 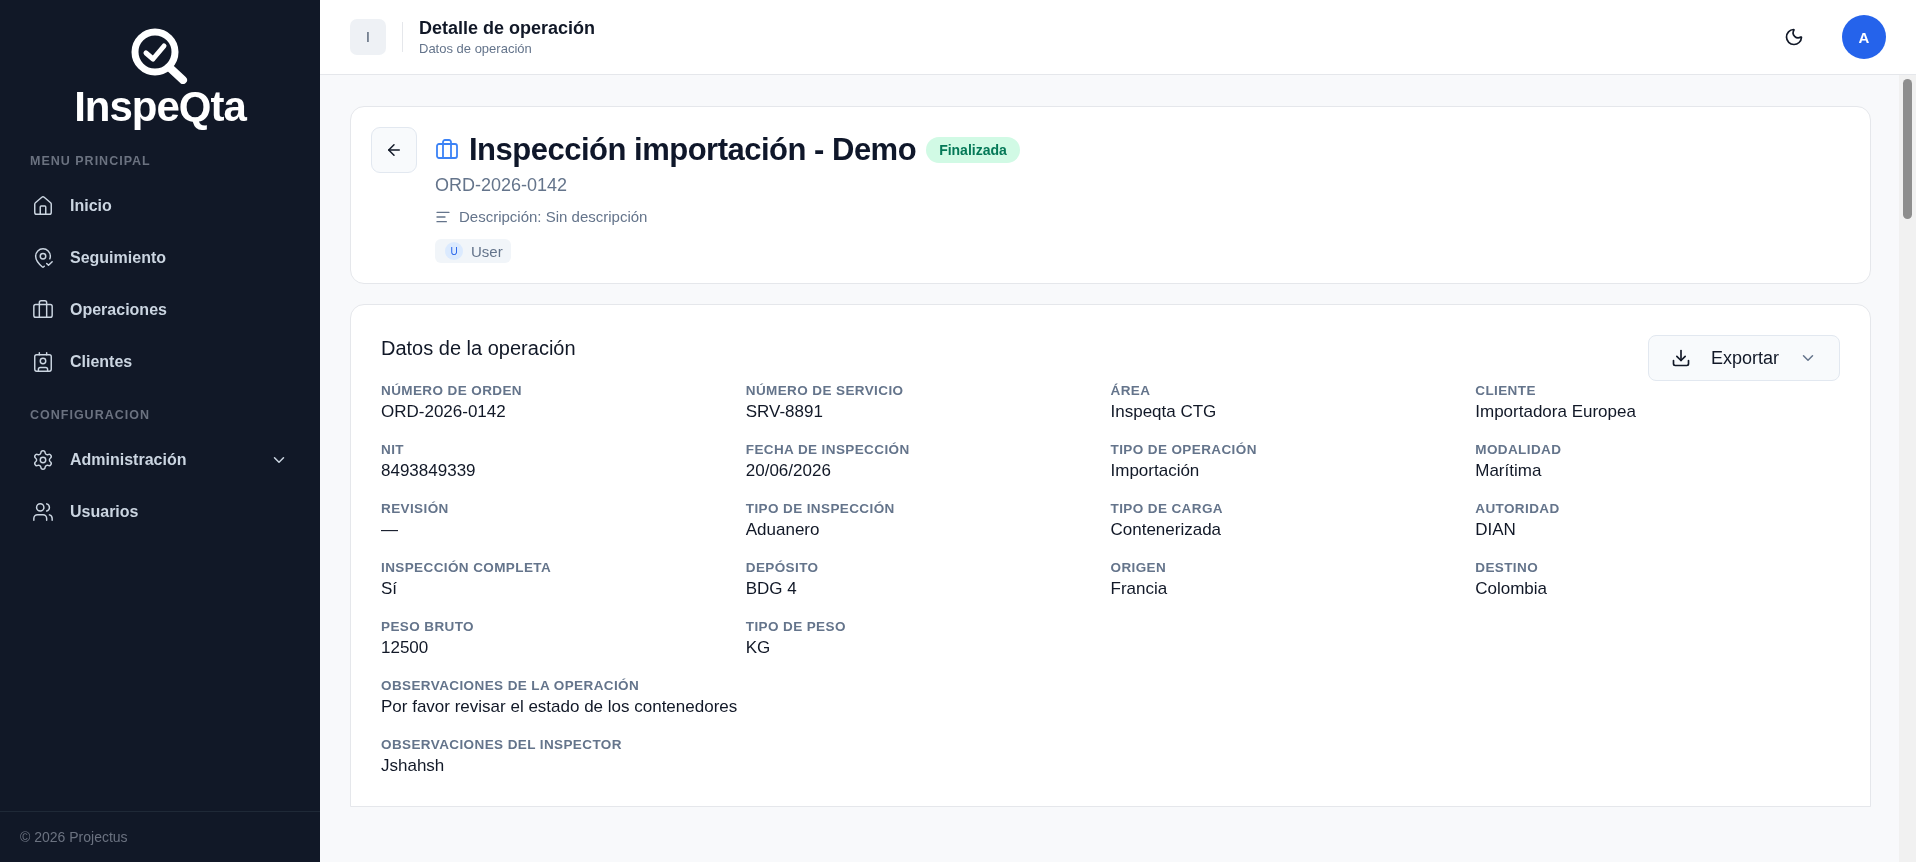 What do you see at coordinates (390, 530) in the screenshot?
I see `field-value: —` at bounding box center [390, 530].